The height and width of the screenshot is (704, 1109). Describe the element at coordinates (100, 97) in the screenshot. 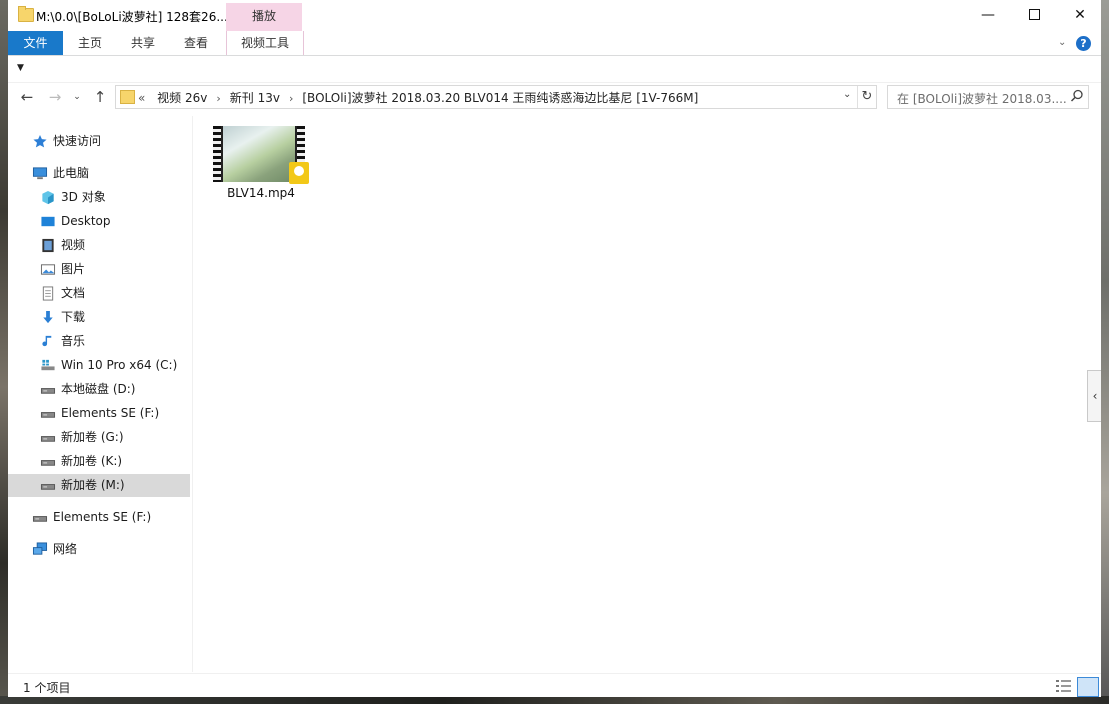

I see `up-button: ↑` at that location.